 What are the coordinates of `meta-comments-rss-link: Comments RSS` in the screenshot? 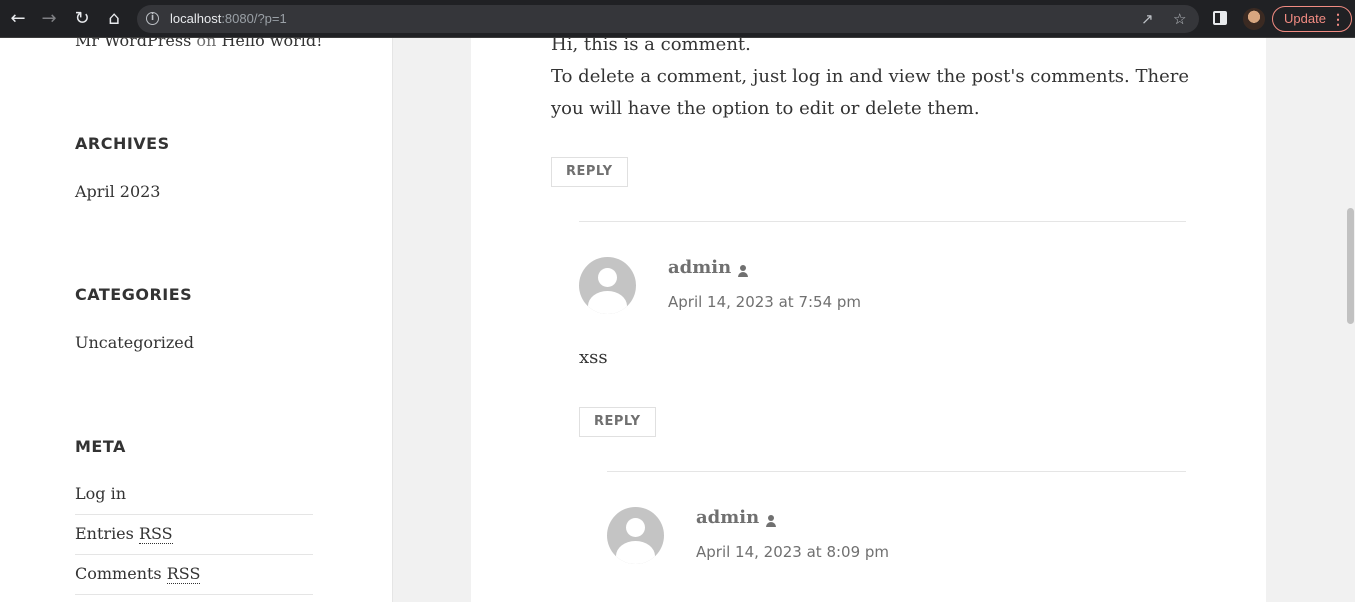 It's located at (194, 575).